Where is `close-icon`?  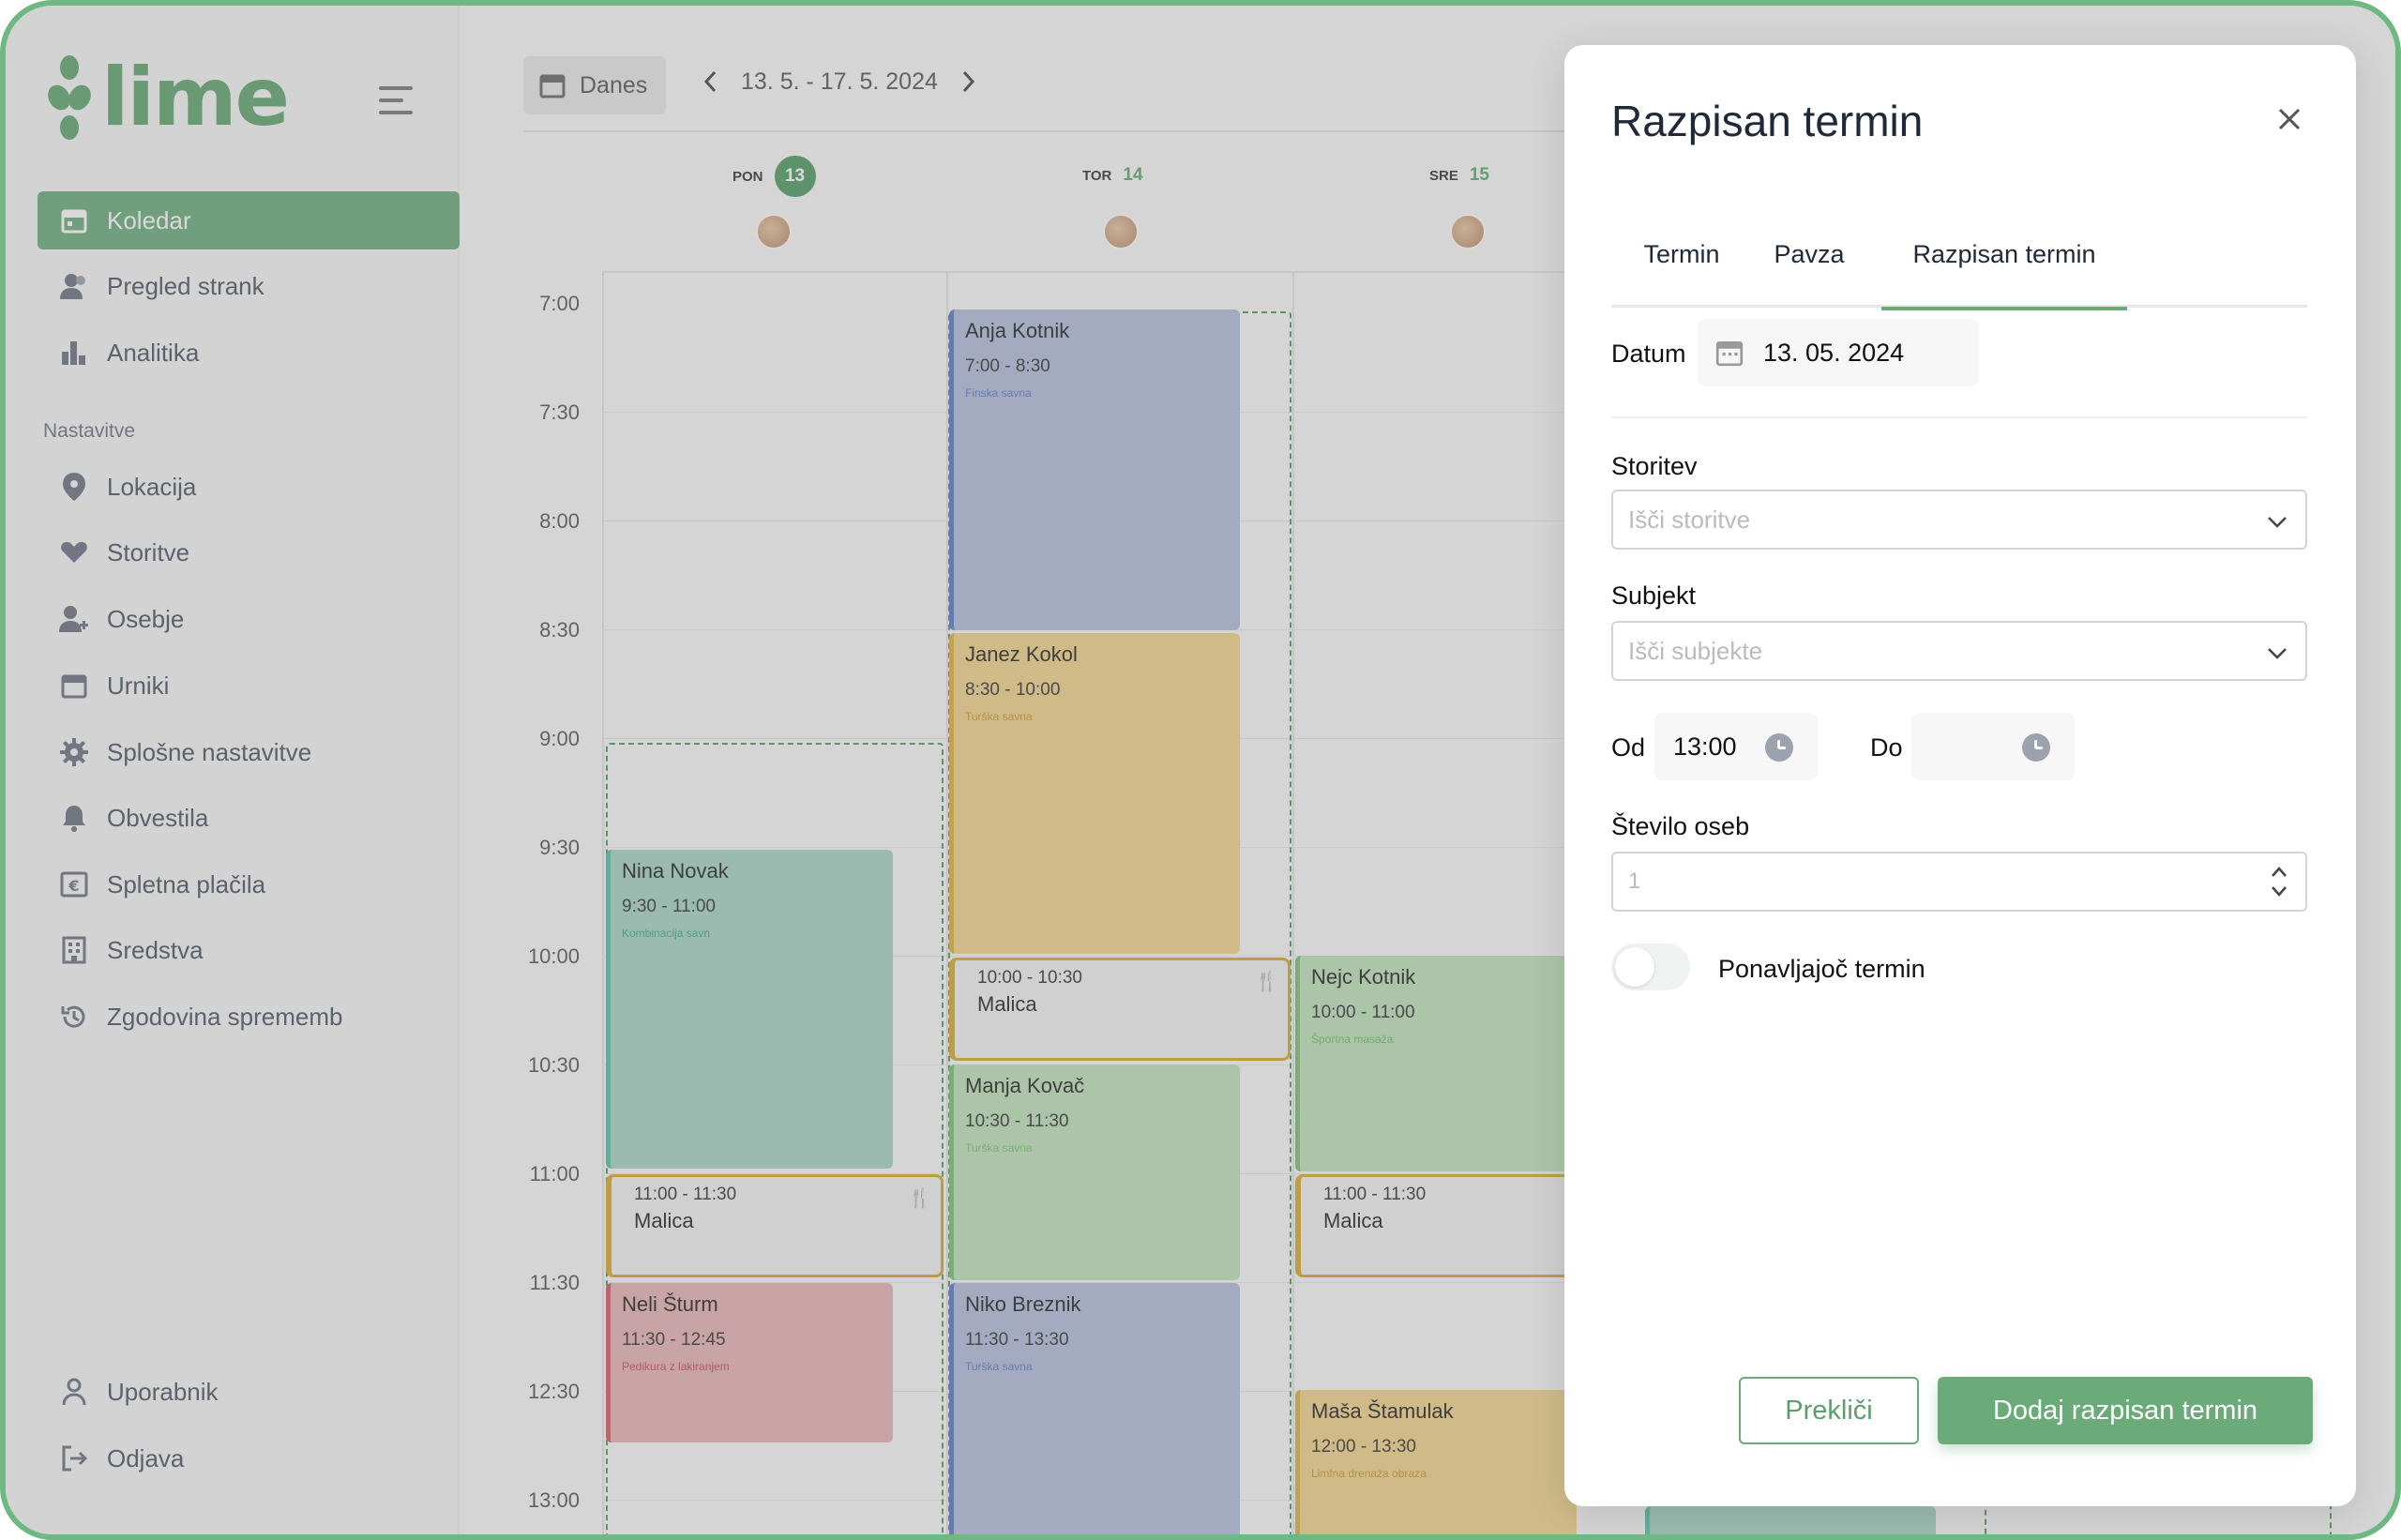
close-icon is located at coordinates (2289, 119).